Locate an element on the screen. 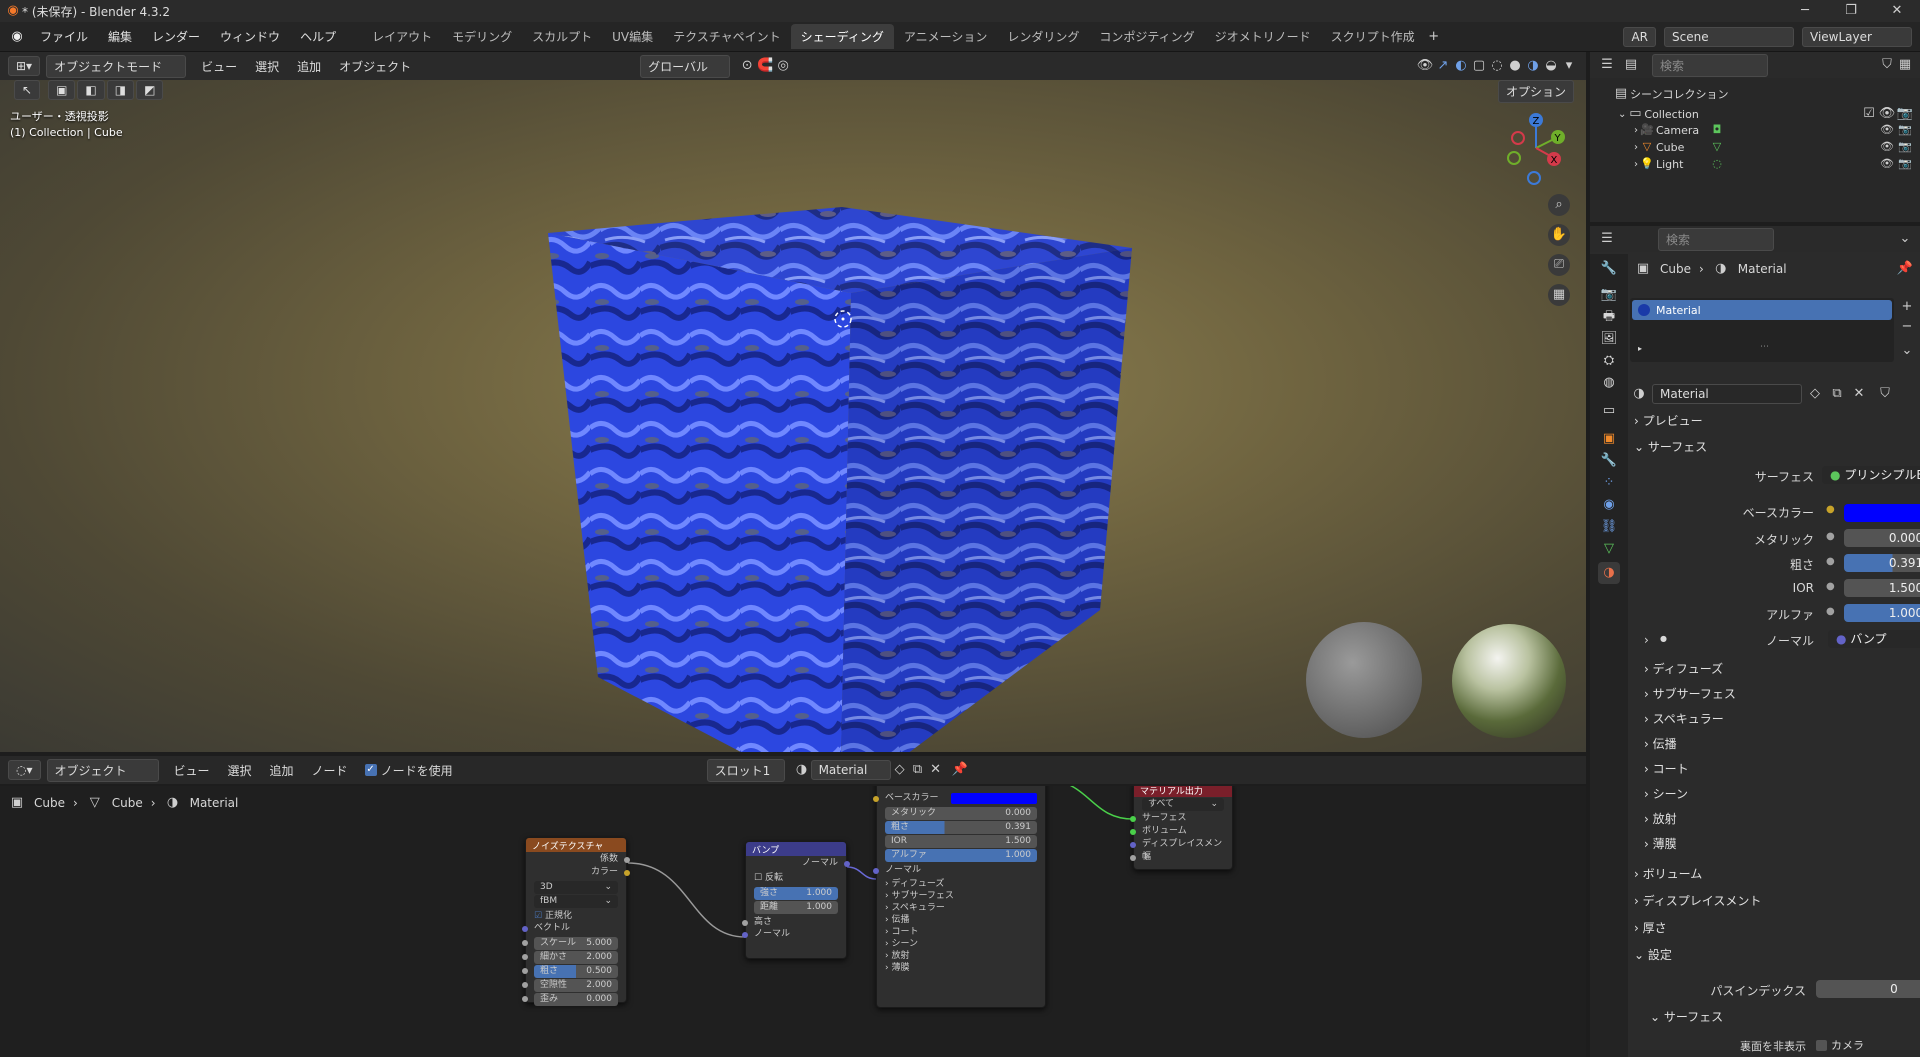 The height and width of the screenshot is (1057, 1920). proportional-edit-icon: ◎ is located at coordinates (783, 66).